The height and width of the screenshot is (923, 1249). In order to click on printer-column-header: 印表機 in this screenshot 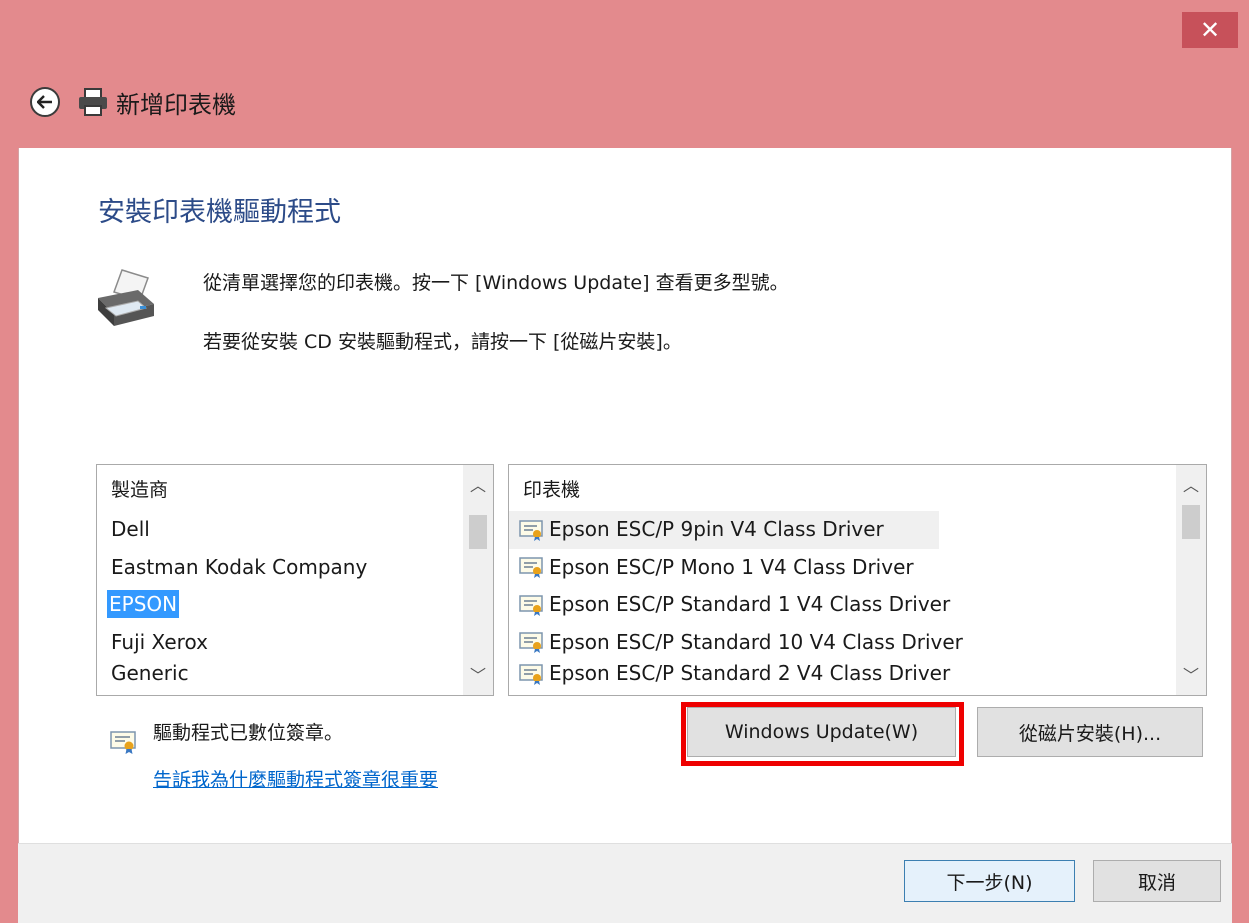, I will do `click(552, 490)`.